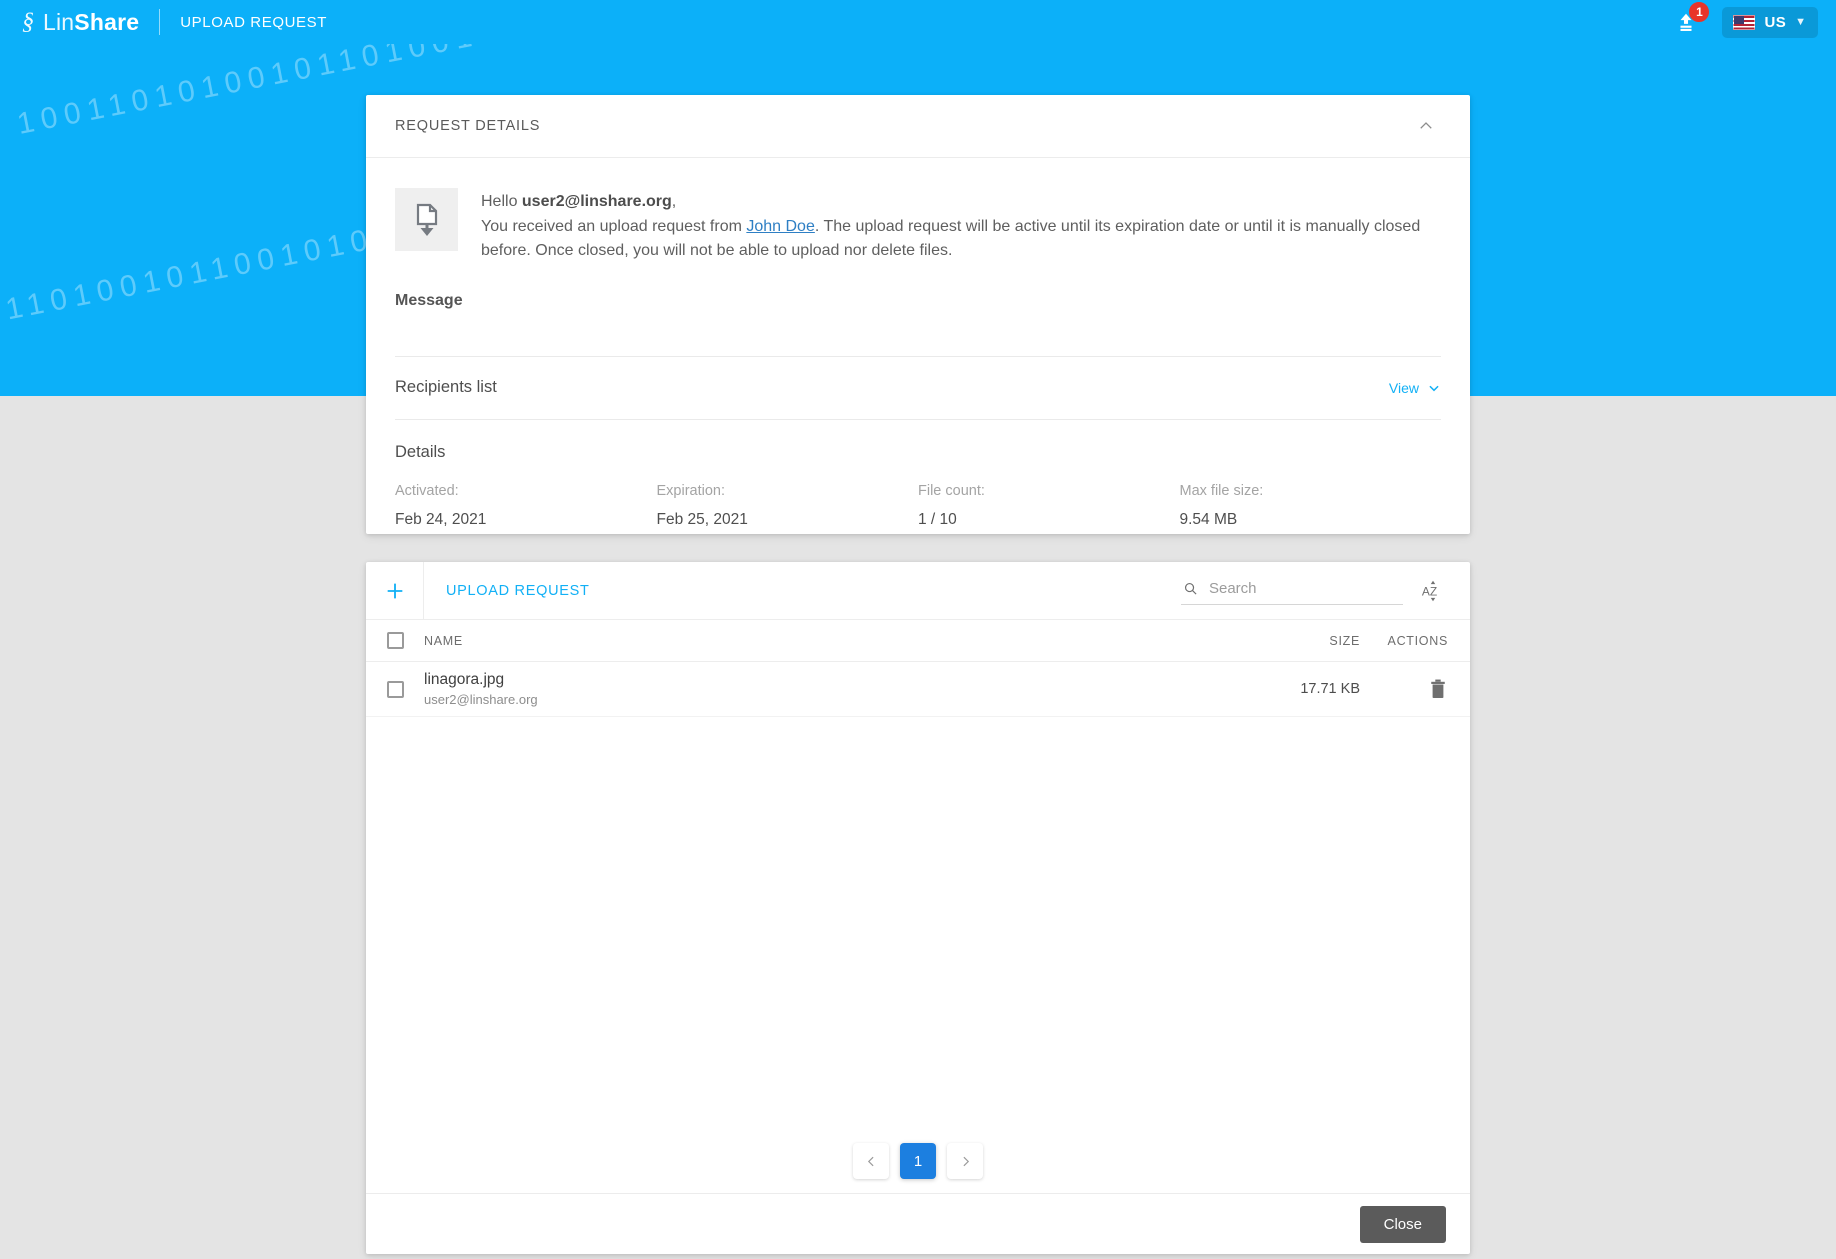 The image size is (1836, 1259). I want to click on detail-value: 9.54 MB, so click(1208, 519).